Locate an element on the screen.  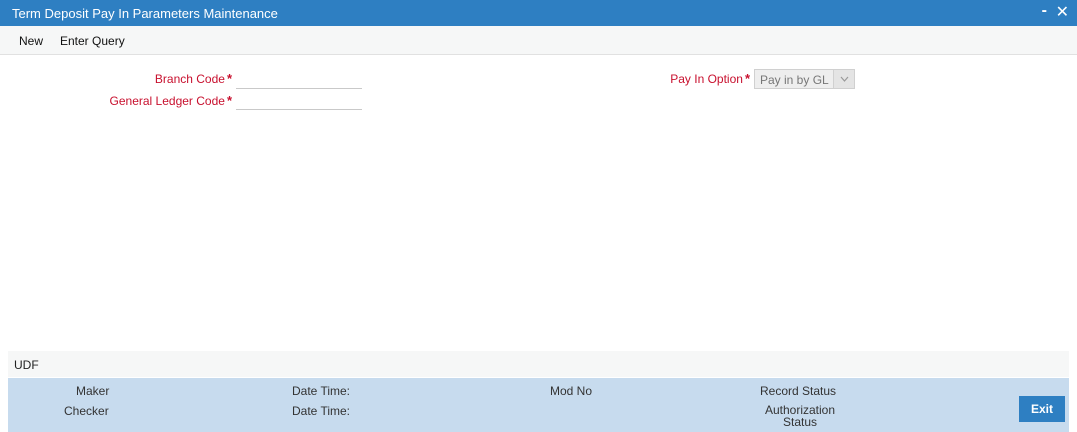
close-icon: ✕ is located at coordinates (1062, 12).